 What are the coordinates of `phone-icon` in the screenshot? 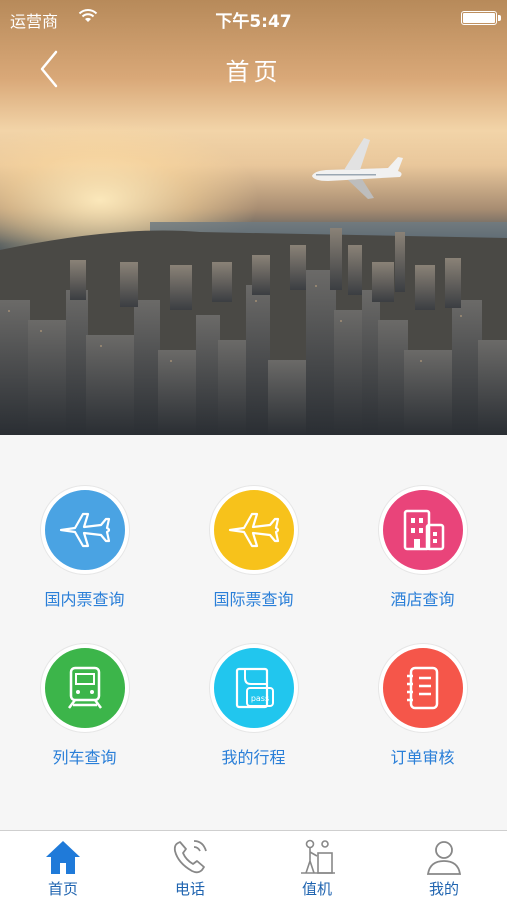 It's located at (190, 857).